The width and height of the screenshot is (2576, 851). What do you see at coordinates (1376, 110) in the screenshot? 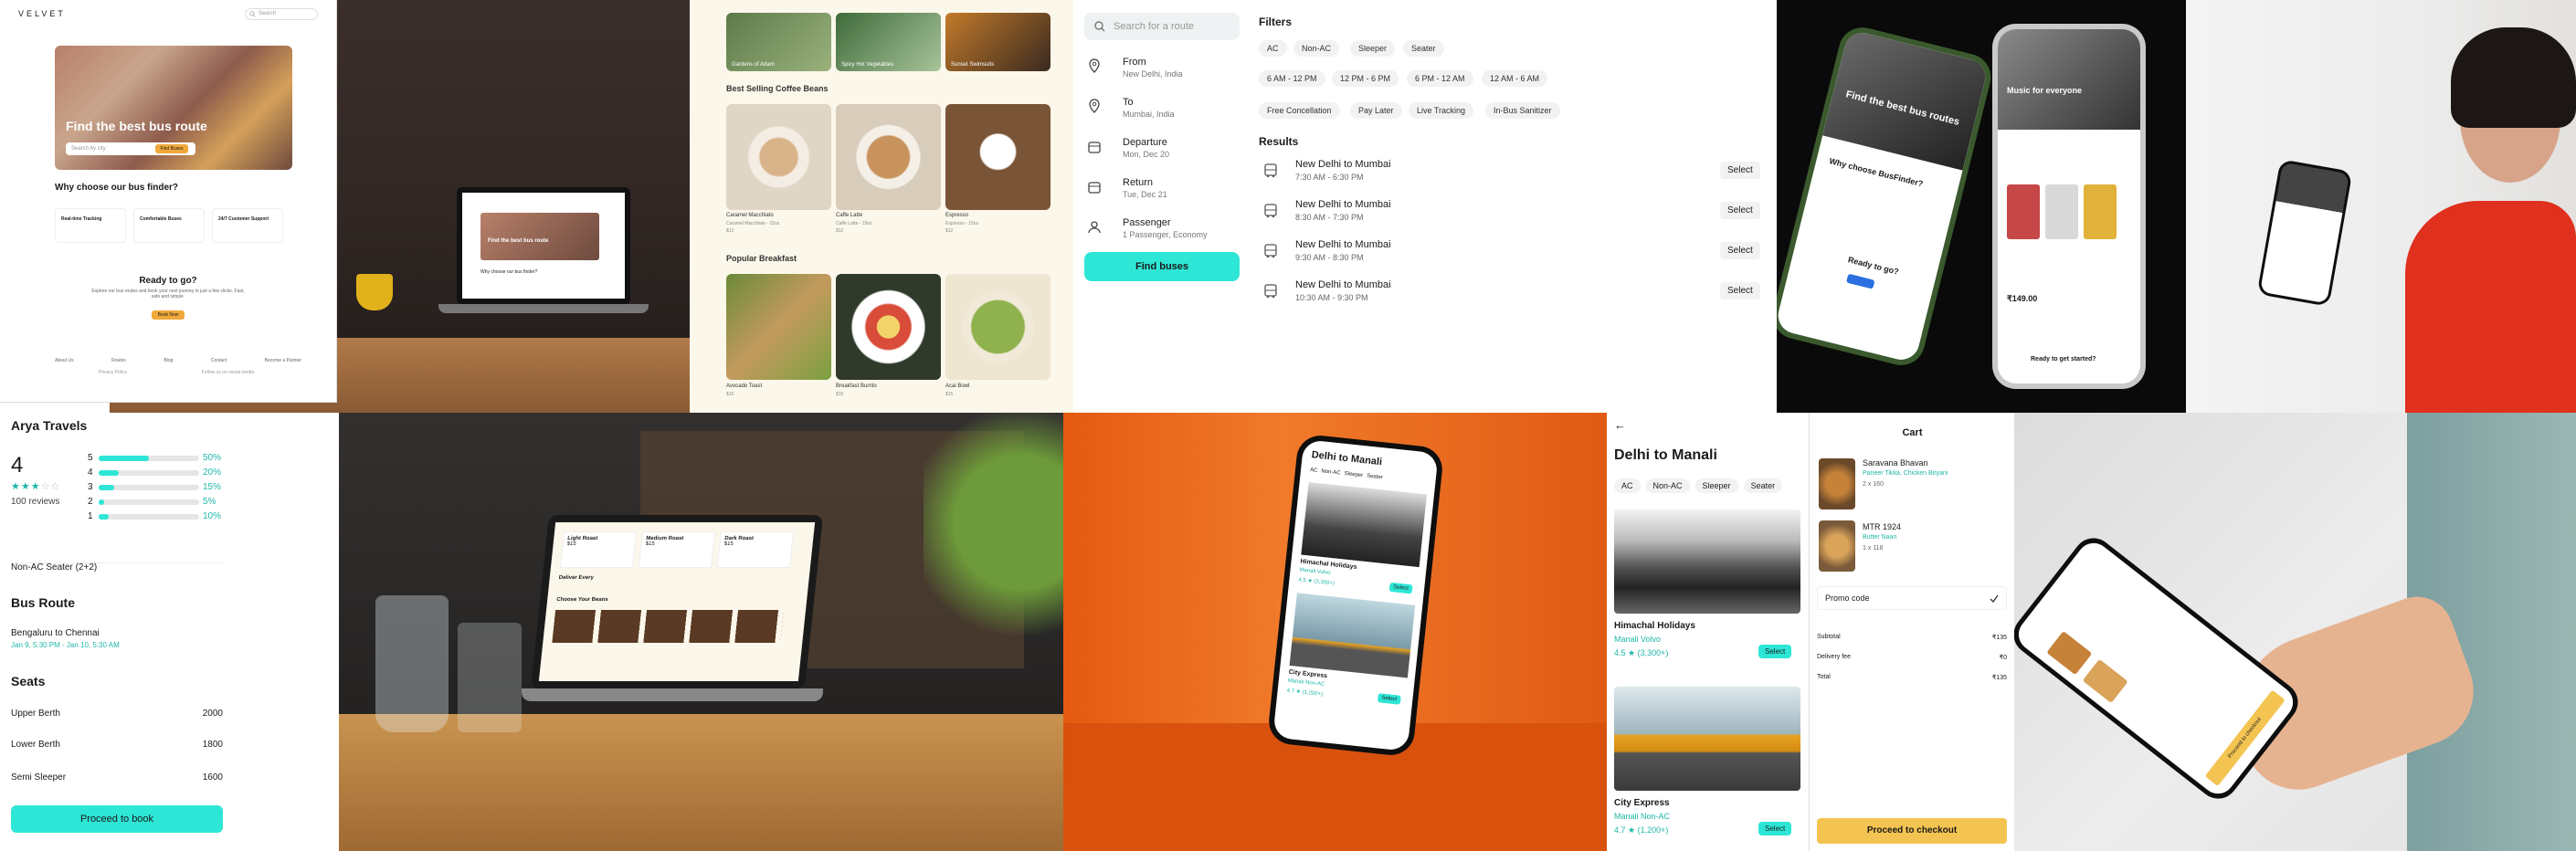
I see `filter-chip: Pay Later` at bounding box center [1376, 110].